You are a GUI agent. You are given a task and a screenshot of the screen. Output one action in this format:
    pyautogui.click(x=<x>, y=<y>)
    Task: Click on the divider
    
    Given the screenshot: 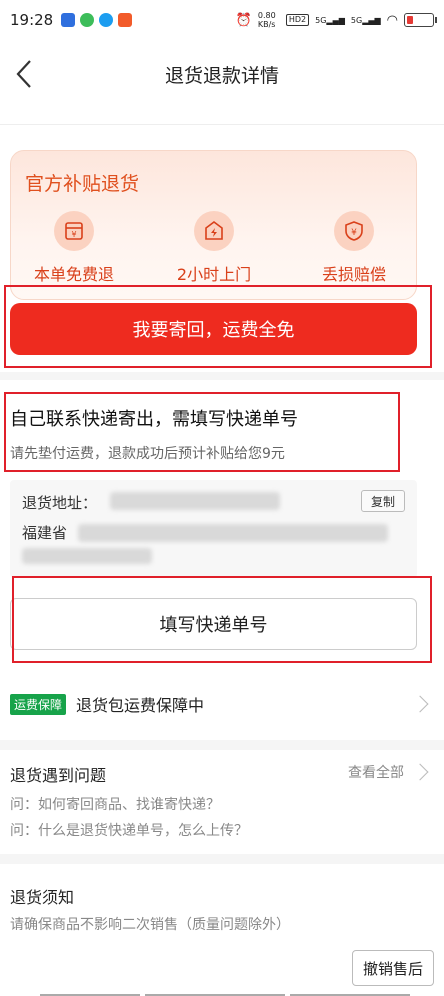 What is the action you would take?
    pyautogui.click(x=222, y=124)
    